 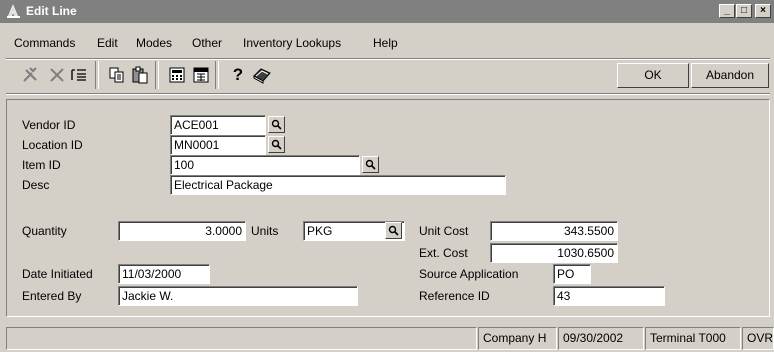 What do you see at coordinates (201, 75) in the screenshot?
I see `calendar-icon` at bounding box center [201, 75].